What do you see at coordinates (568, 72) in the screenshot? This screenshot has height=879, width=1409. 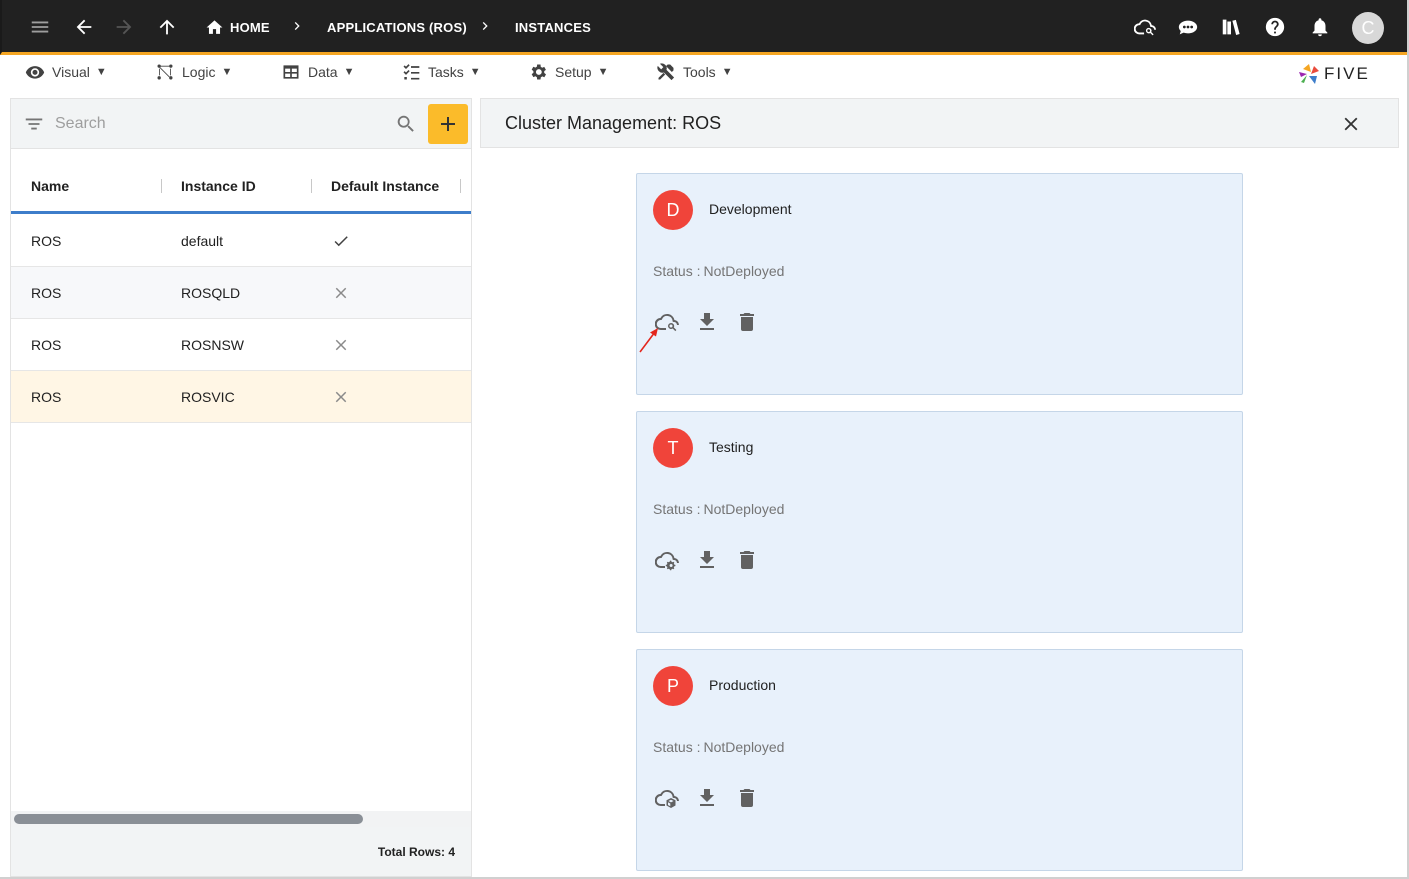 I see `menu-setup: Setup ▼` at bounding box center [568, 72].